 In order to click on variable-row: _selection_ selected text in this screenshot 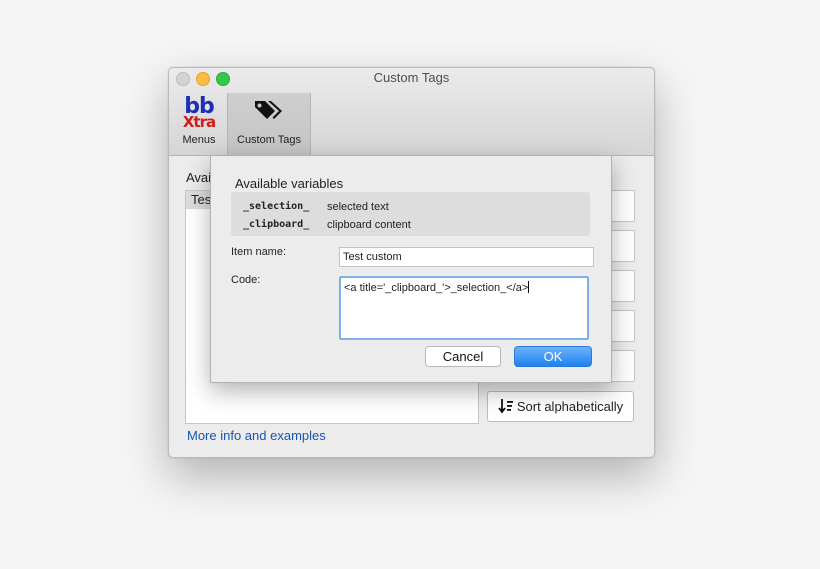, I will do `click(410, 207)`.